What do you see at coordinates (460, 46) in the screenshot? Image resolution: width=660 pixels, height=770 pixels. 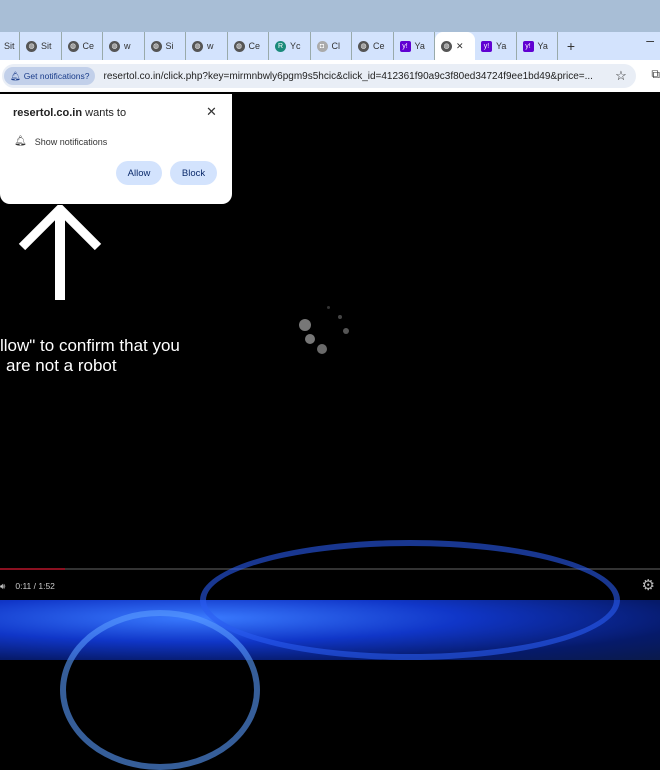 I see `close-tab-icon: ✕` at bounding box center [460, 46].